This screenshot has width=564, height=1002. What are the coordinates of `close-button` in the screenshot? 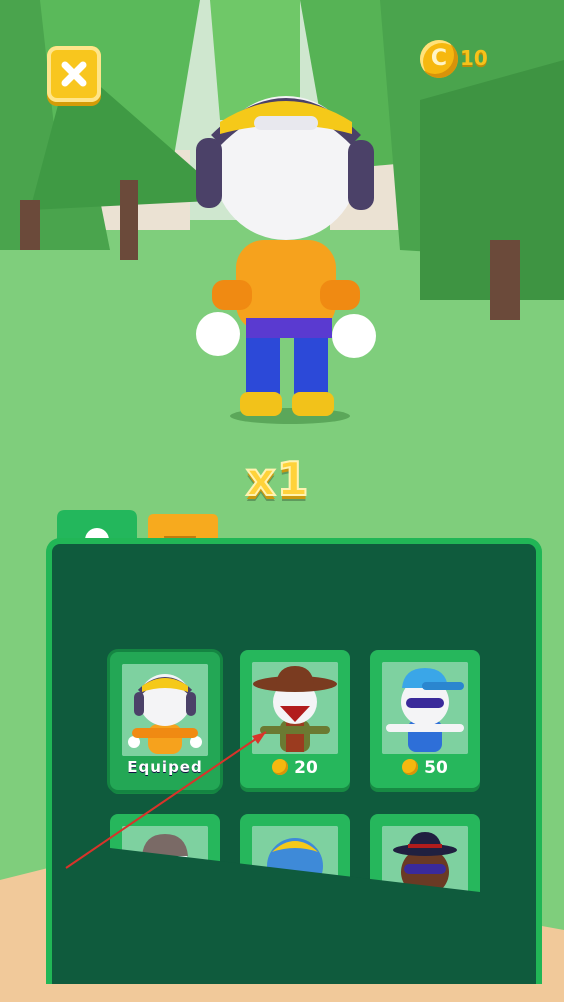 It's located at (74, 74).